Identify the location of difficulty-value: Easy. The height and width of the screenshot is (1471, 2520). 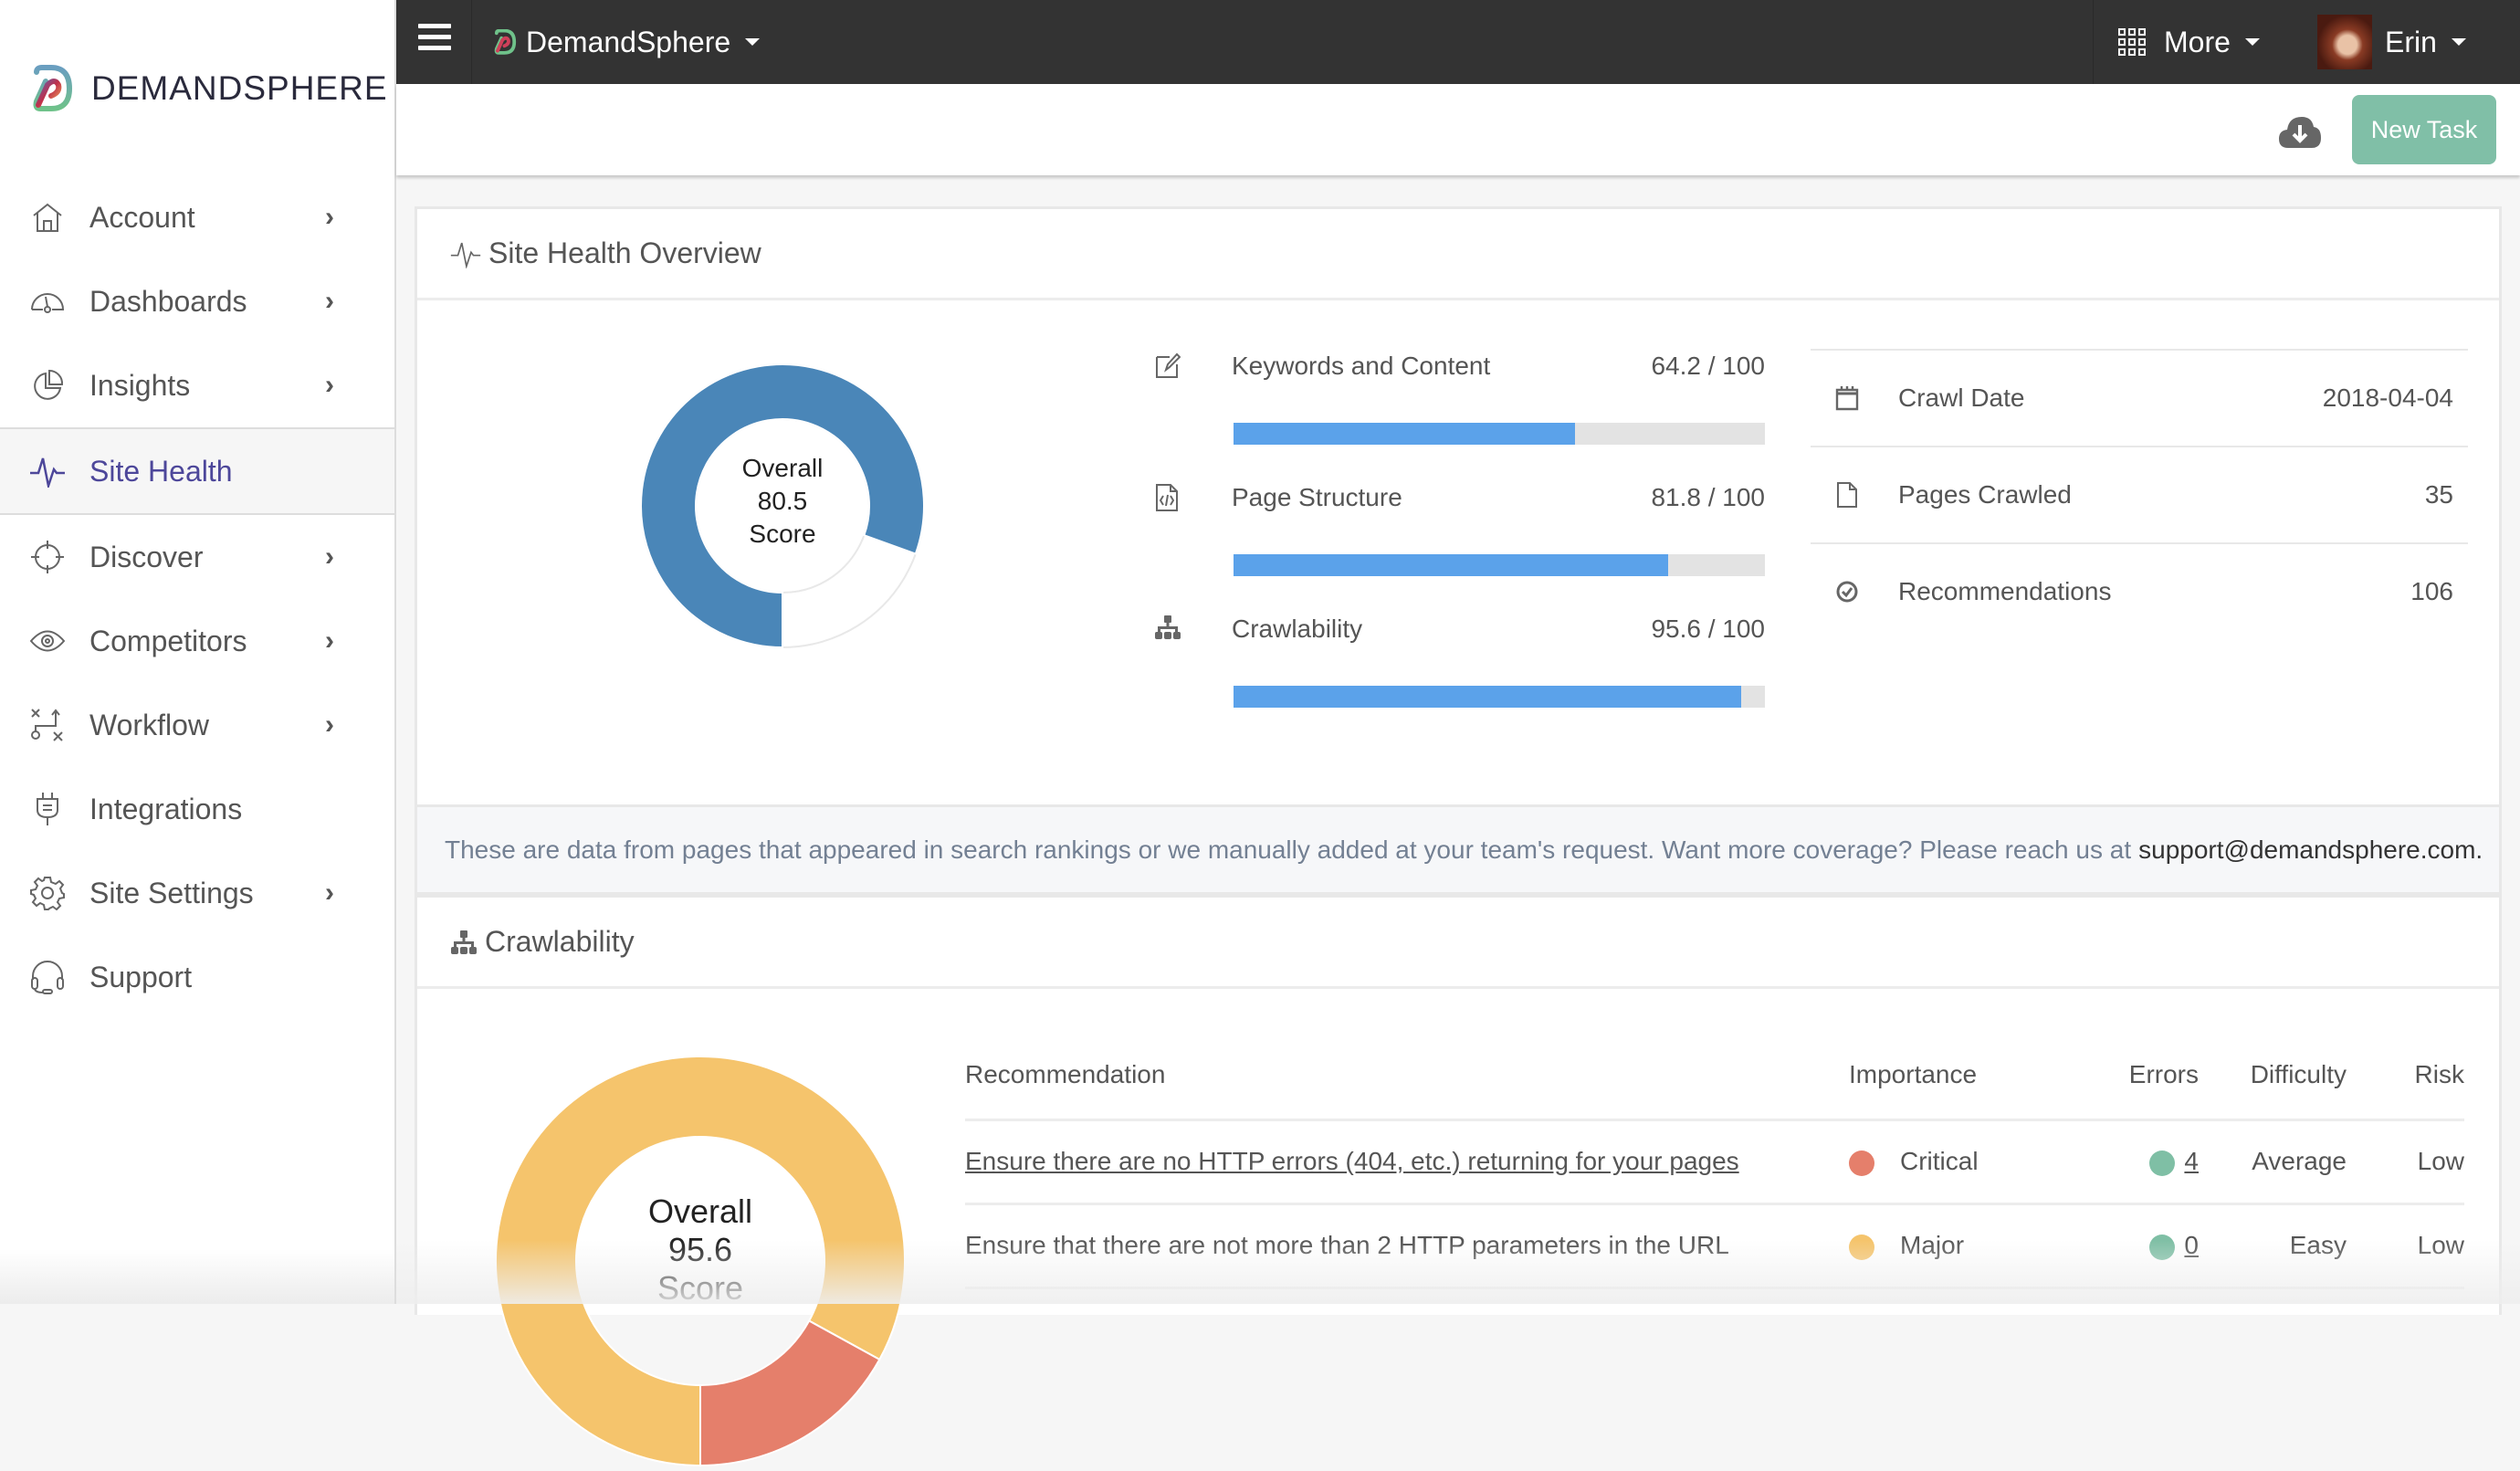
(2279, 1245).